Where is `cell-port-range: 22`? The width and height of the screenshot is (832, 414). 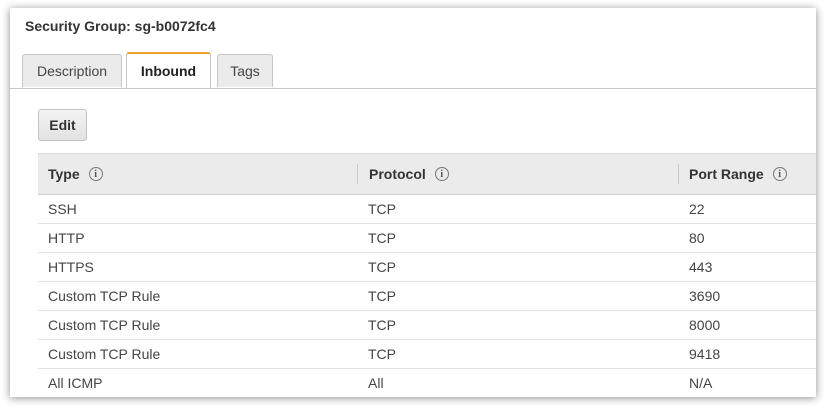
cell-port-range: 22 is located at coordinates (697, 209).